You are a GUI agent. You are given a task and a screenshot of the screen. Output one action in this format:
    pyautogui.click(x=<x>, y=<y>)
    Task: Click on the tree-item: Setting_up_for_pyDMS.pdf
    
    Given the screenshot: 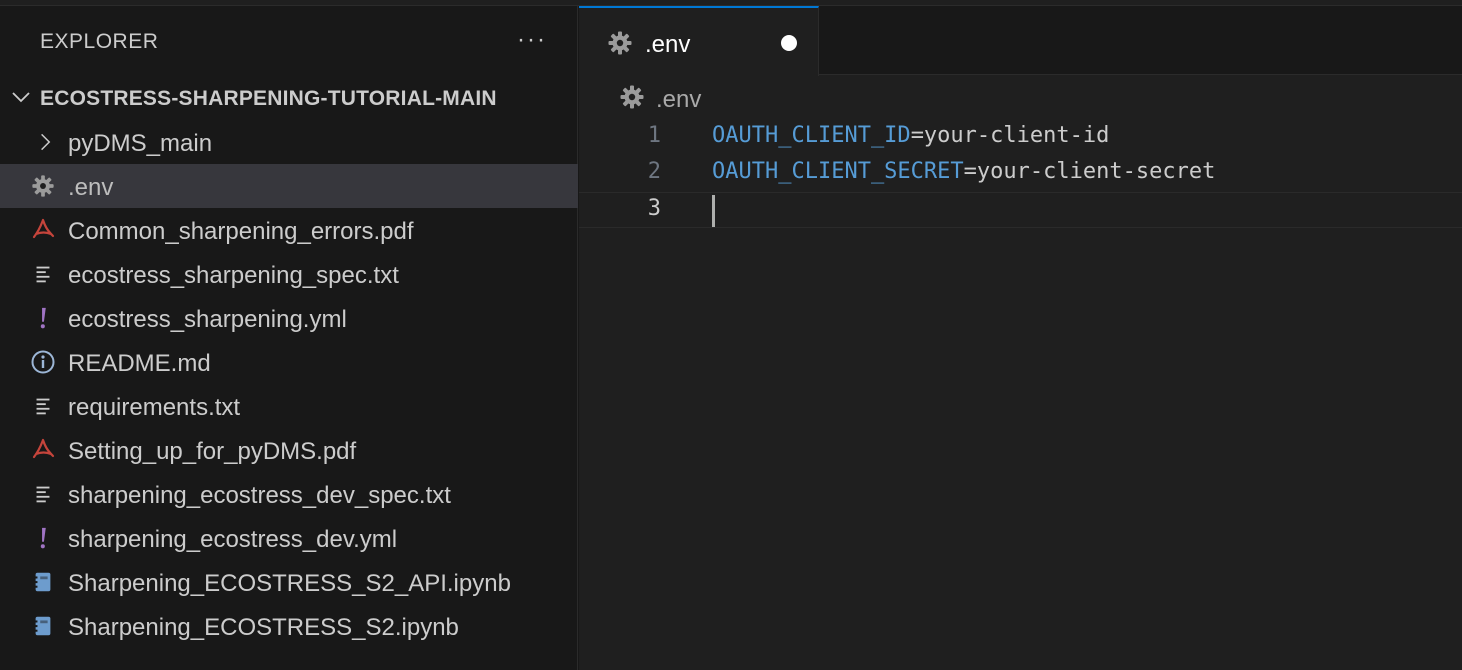 What is the action you would take?
    pyautogui.click(x=289, y=450)
    